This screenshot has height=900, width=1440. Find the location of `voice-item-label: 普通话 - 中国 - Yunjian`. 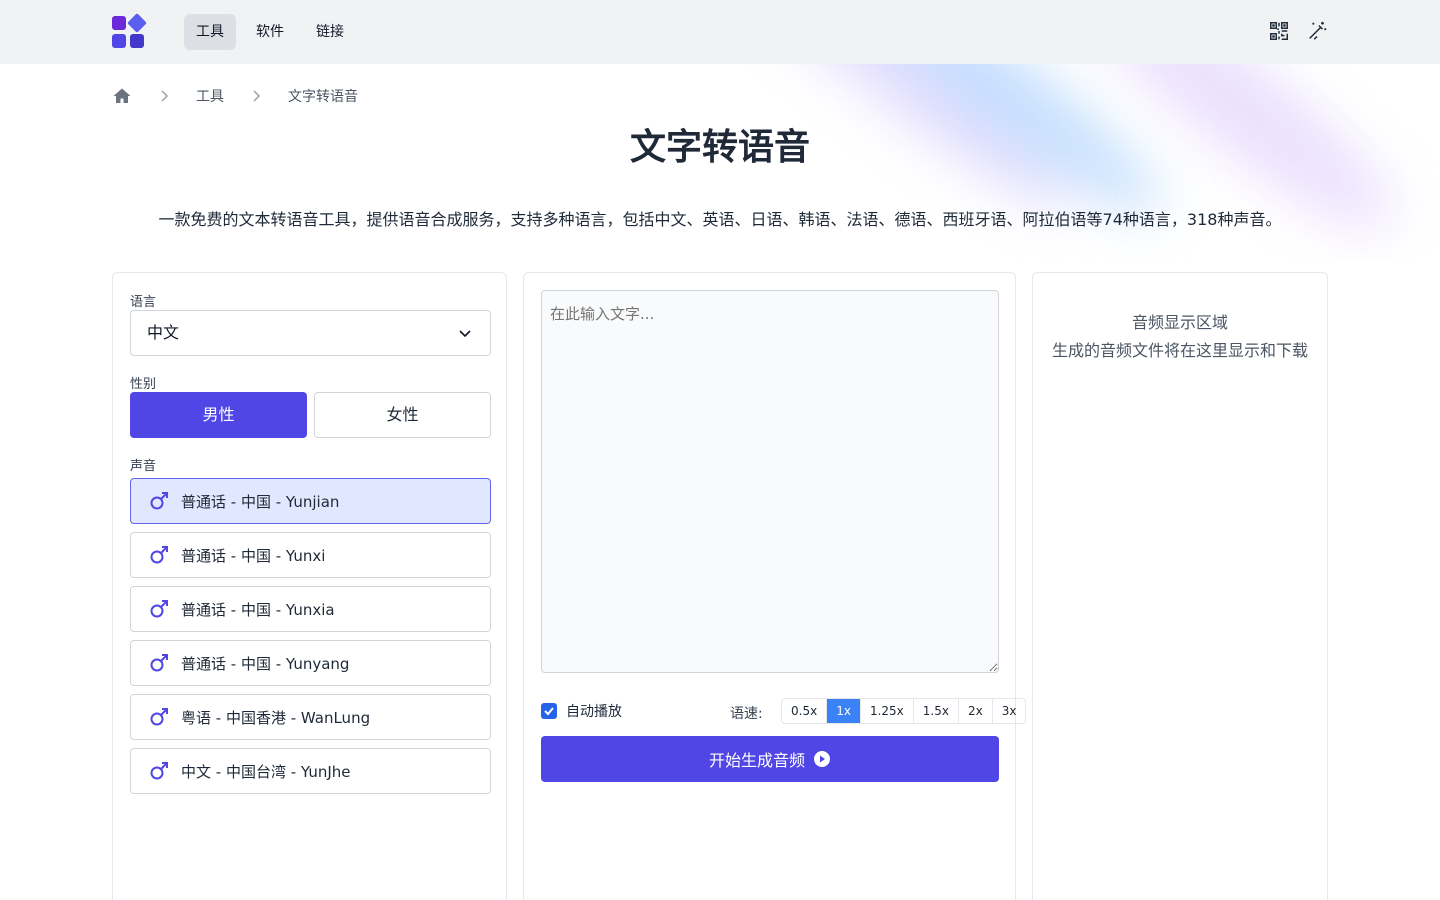

voice-item-label: 普通话 - 中国 - Yunjian is located at coordinates (260, 501).